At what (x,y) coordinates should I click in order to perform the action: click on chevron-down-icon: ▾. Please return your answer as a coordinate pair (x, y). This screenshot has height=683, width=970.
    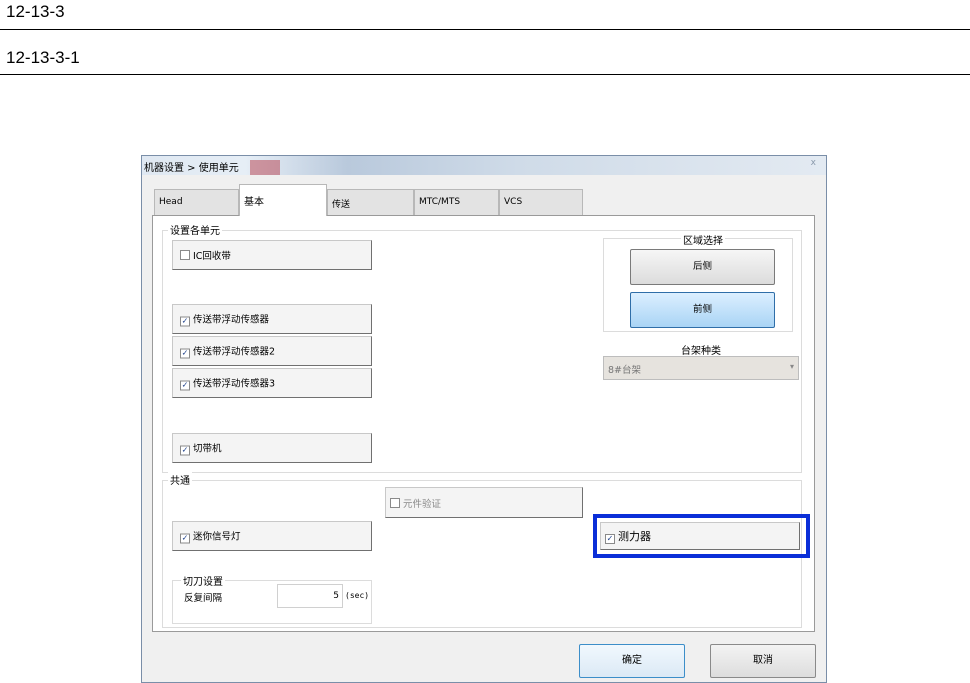
    Looking at the image, I should click on (791, 366).